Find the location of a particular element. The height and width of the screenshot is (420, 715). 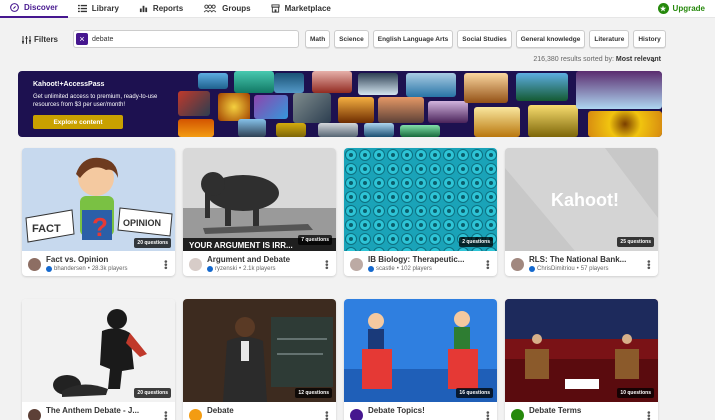

card-thumbnail: Kahoot! is located at coordinates (581, 199).